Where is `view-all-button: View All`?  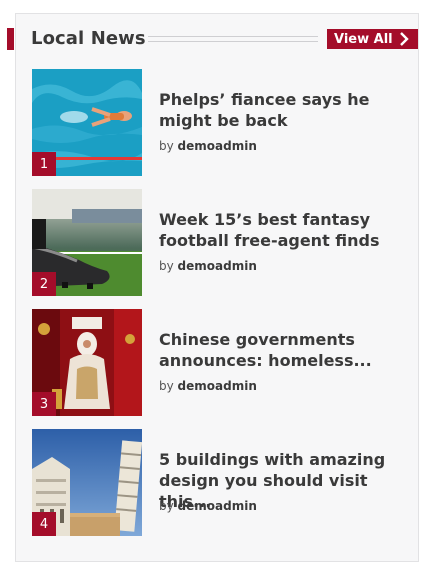
view-all-button: View All is located at coordinates (372, 39).